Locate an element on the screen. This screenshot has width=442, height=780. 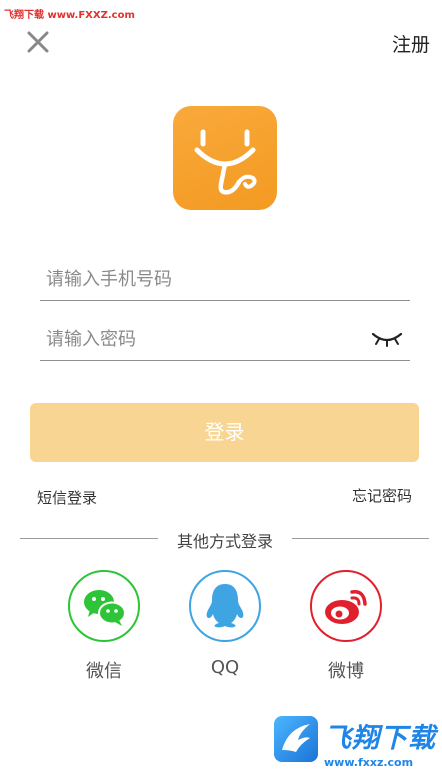
password-input is located at coordinates (206, 339).